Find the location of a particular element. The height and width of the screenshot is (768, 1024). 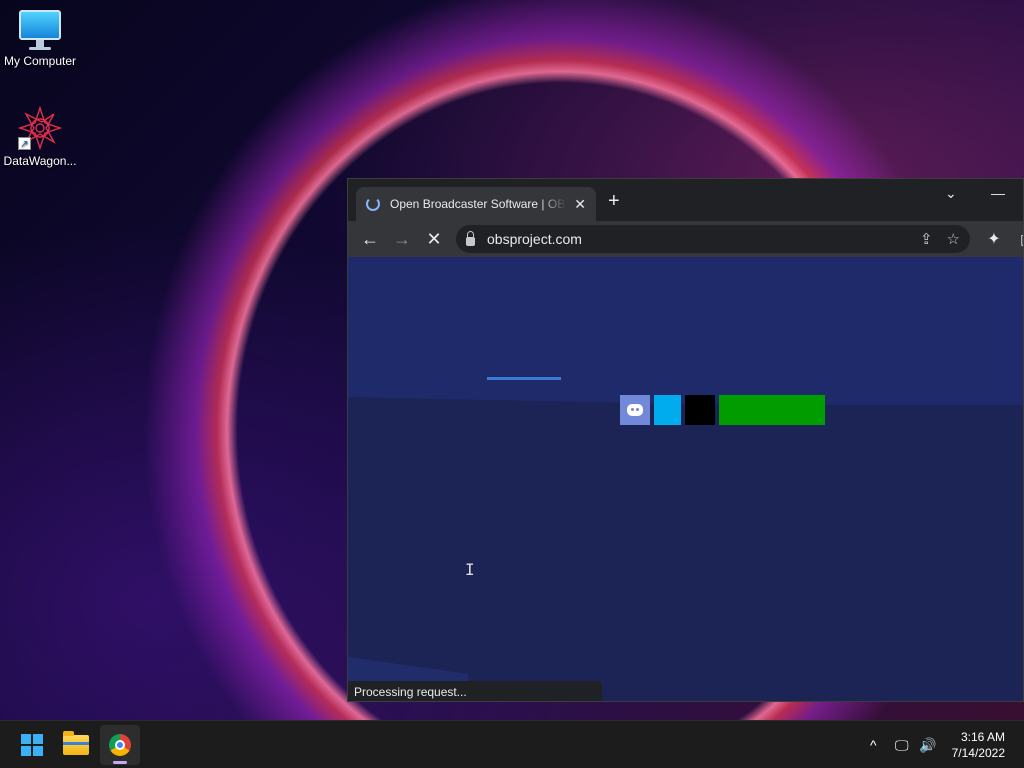

show-hidden-icons-button: ^ is located at coordinates (873, 744).